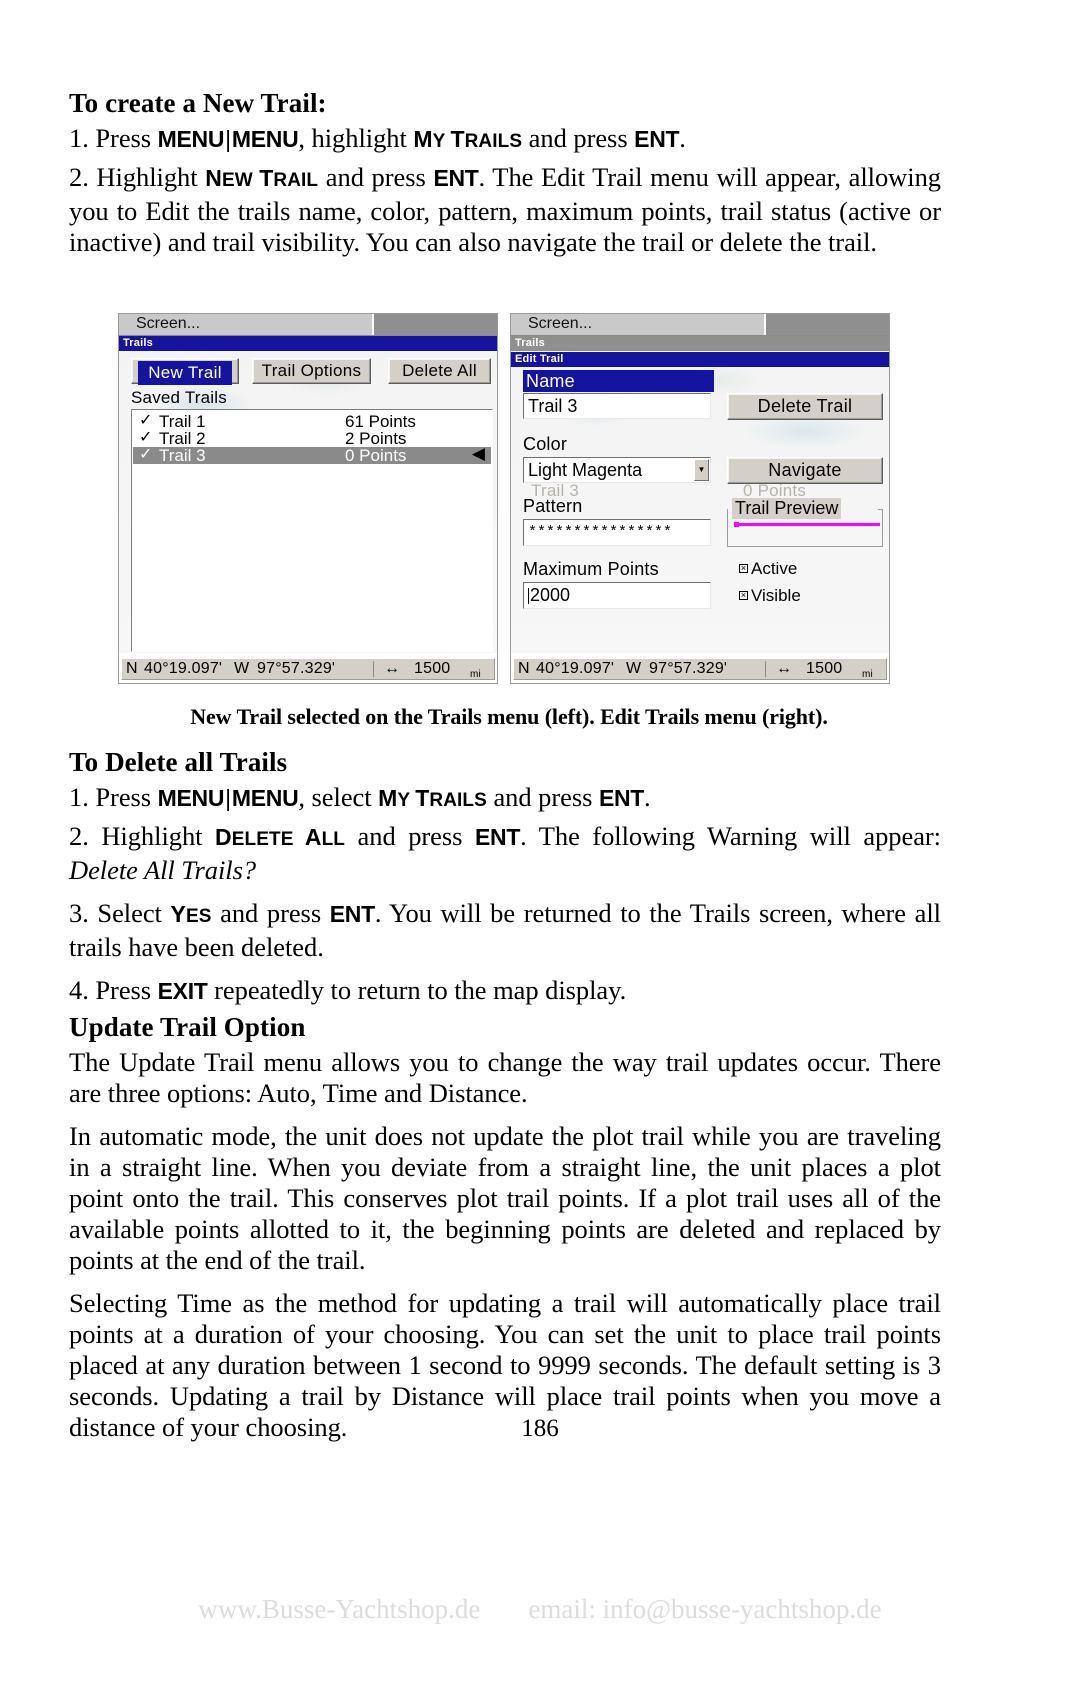 The image size is (1080, 1682). I want to click on step-text: 2. Highlight, so click(137, 177).